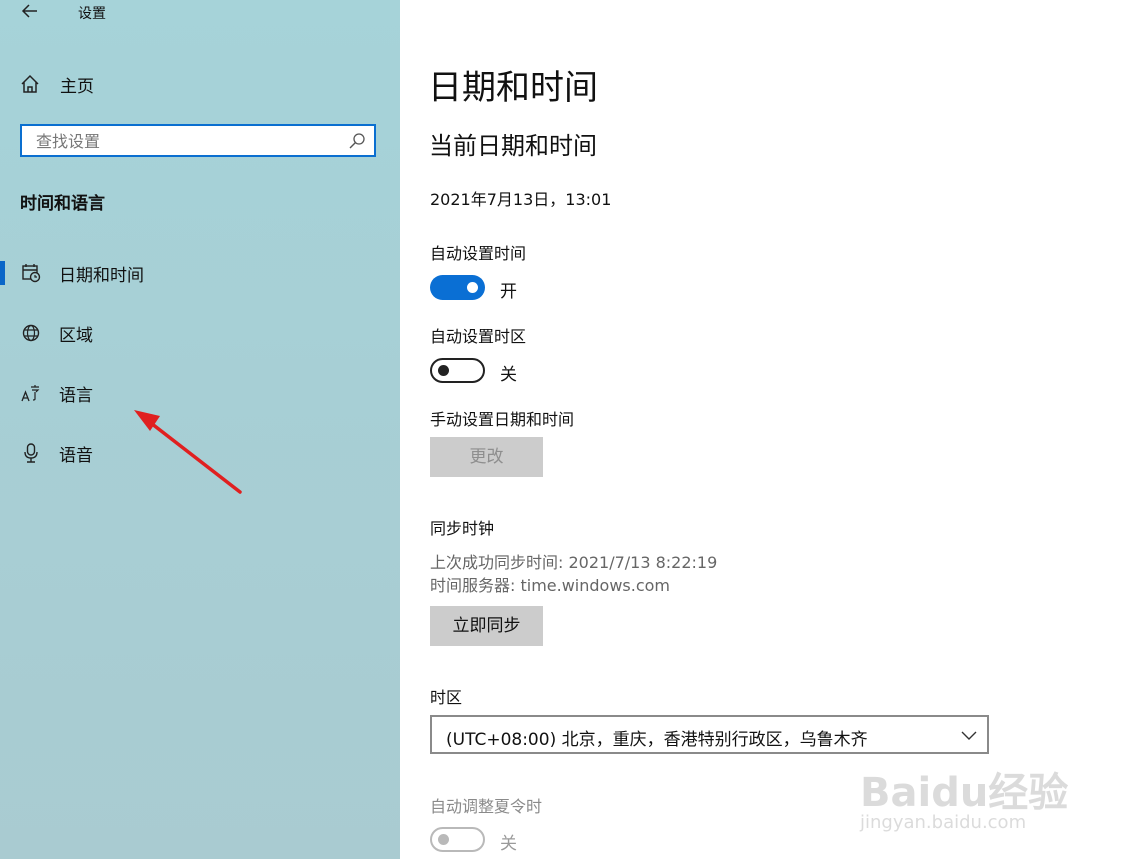  I want to click on change-button: 更改, so click(486, 457).